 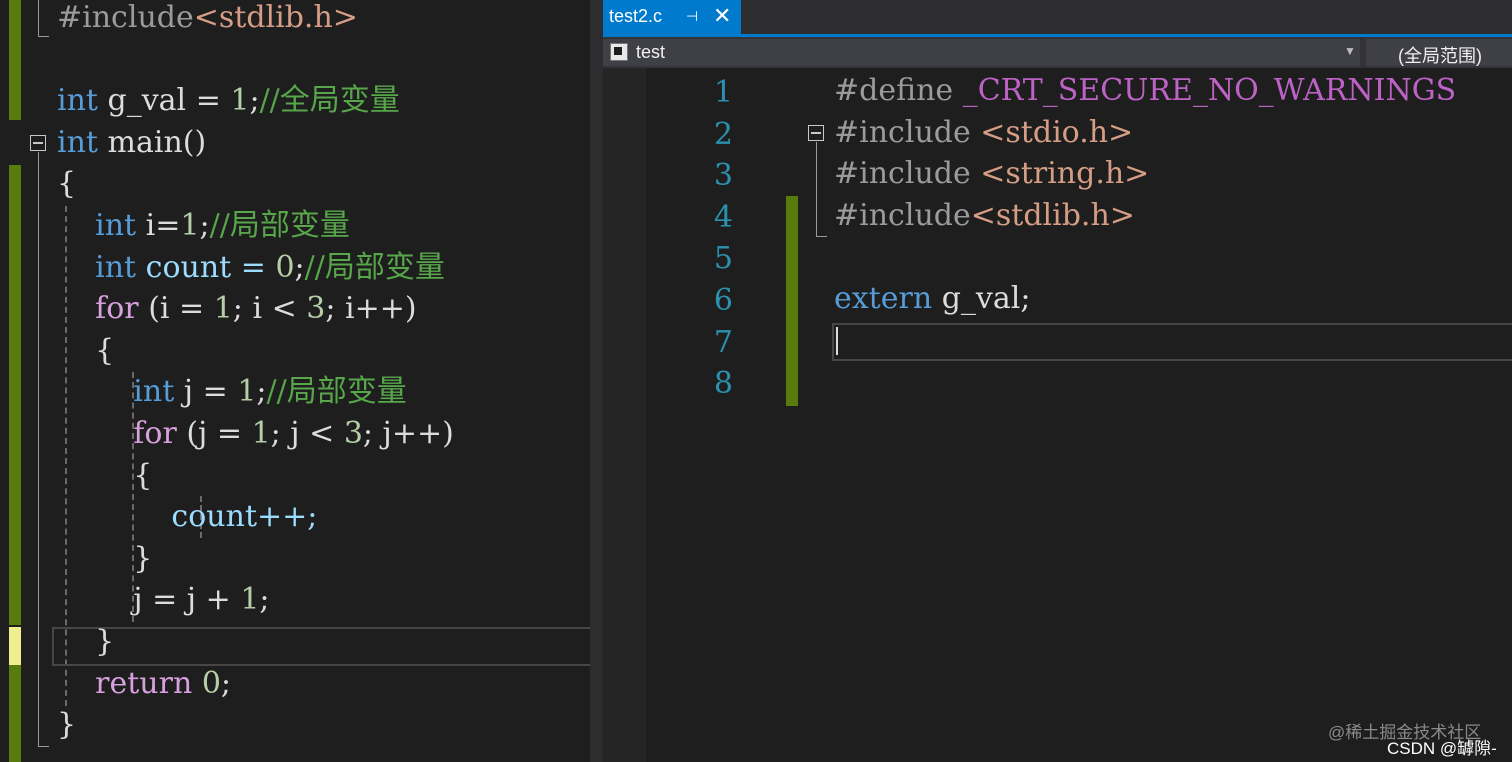 I want to click on project-scope-dropdown: test ▼, so click(x=981, y=52).